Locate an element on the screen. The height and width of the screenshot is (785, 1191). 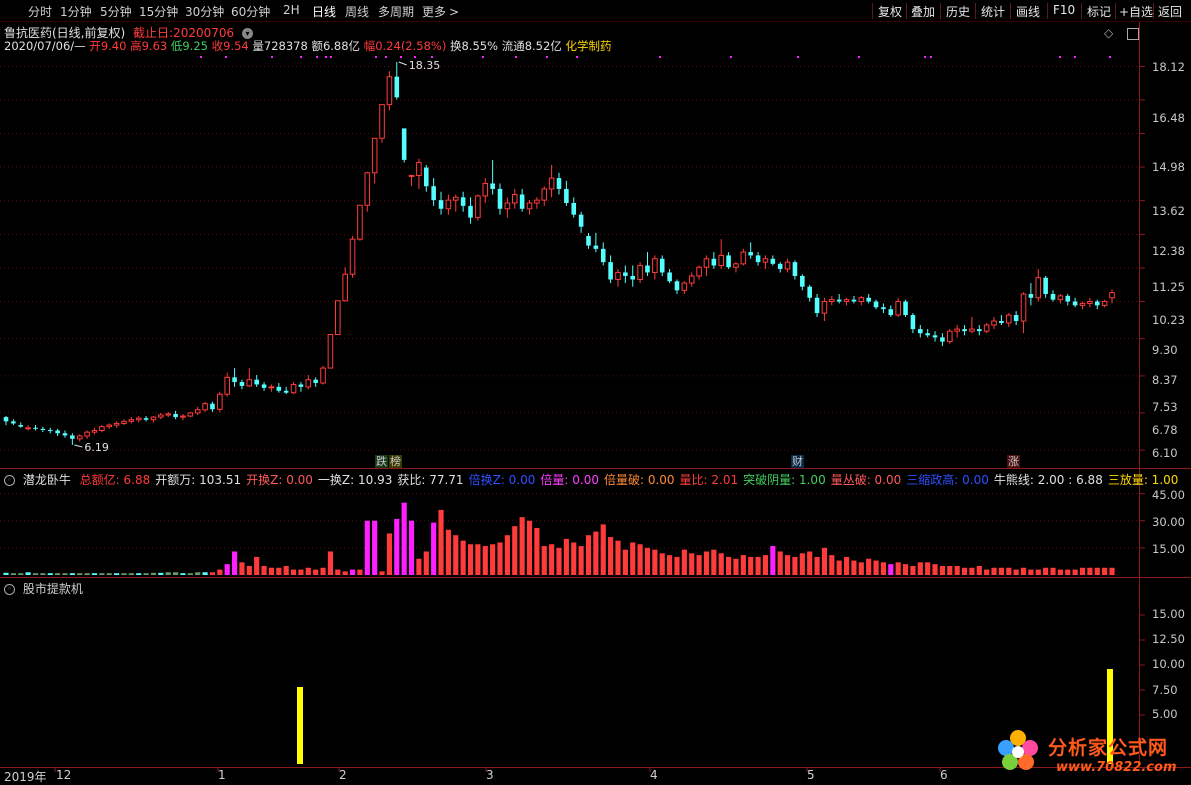
date-tick-label: 5 is located at coordinates (811, 775).